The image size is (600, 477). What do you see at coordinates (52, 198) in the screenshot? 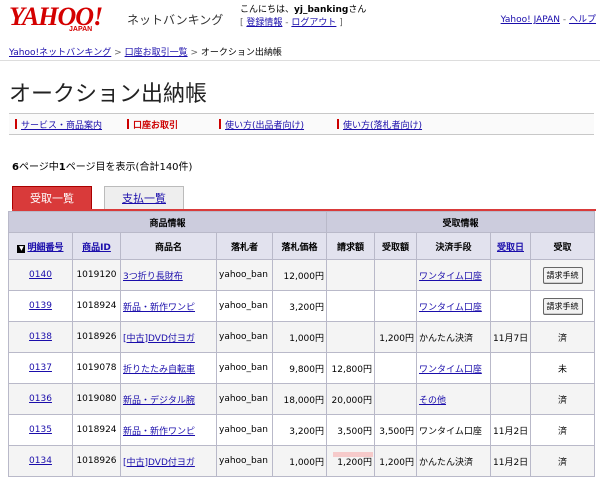
I see `tab-receipt-list: 受取一覧` at bounding box center [52, 198].